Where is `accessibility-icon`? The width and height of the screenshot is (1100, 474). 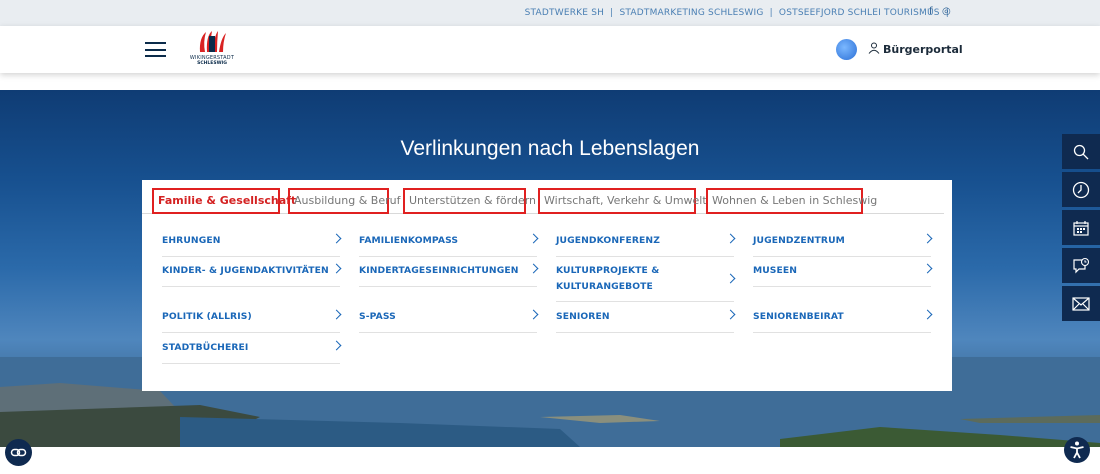 accessibility-icon is located at coordinates (1077, 450).